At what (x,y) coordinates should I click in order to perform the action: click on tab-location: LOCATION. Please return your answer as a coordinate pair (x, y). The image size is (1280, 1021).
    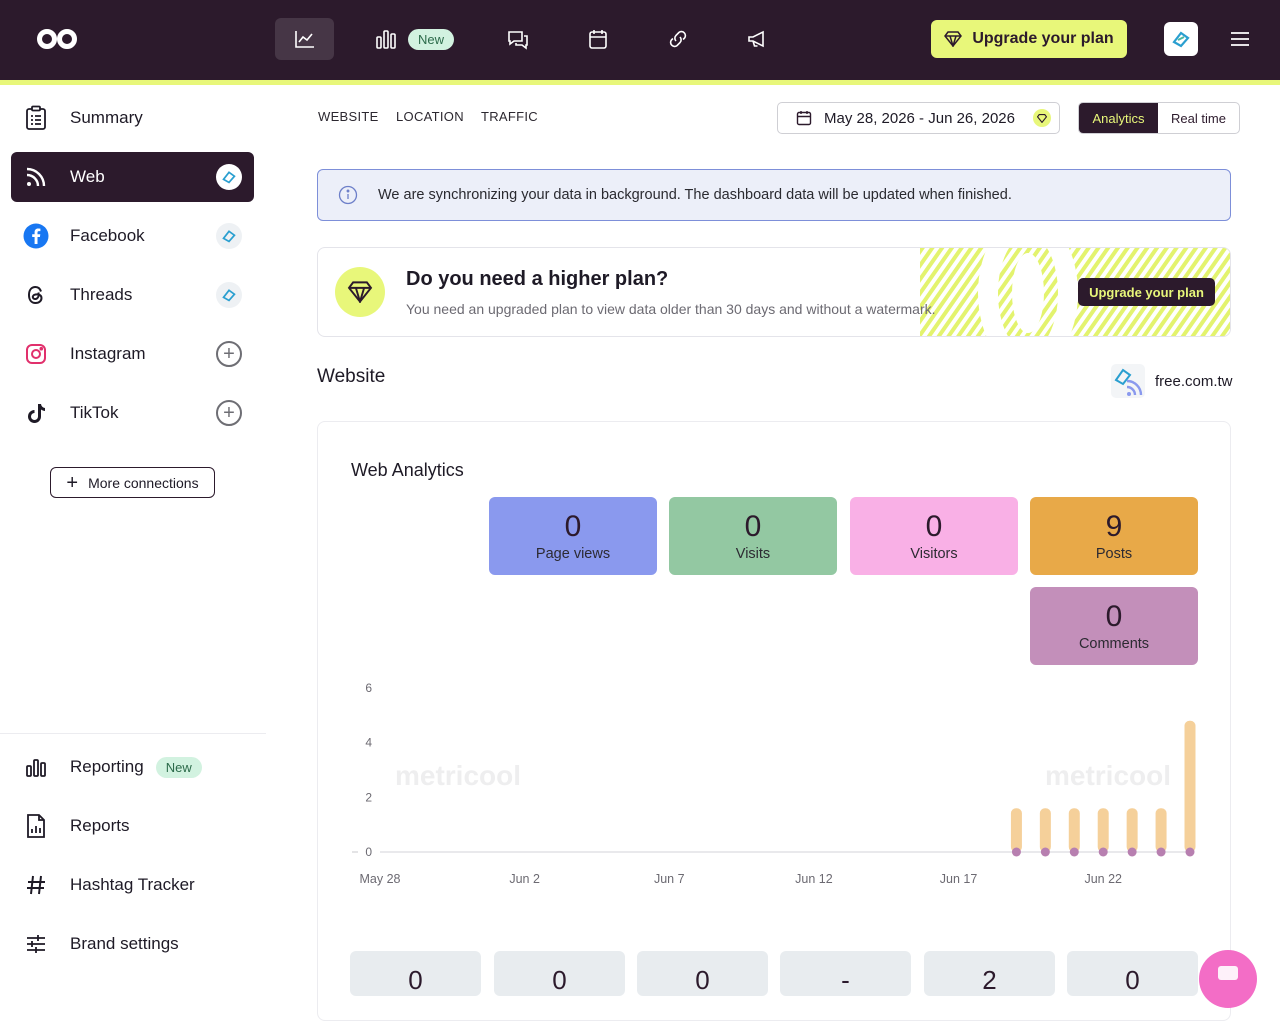
    Looking at the image, I should click on (430, 116).